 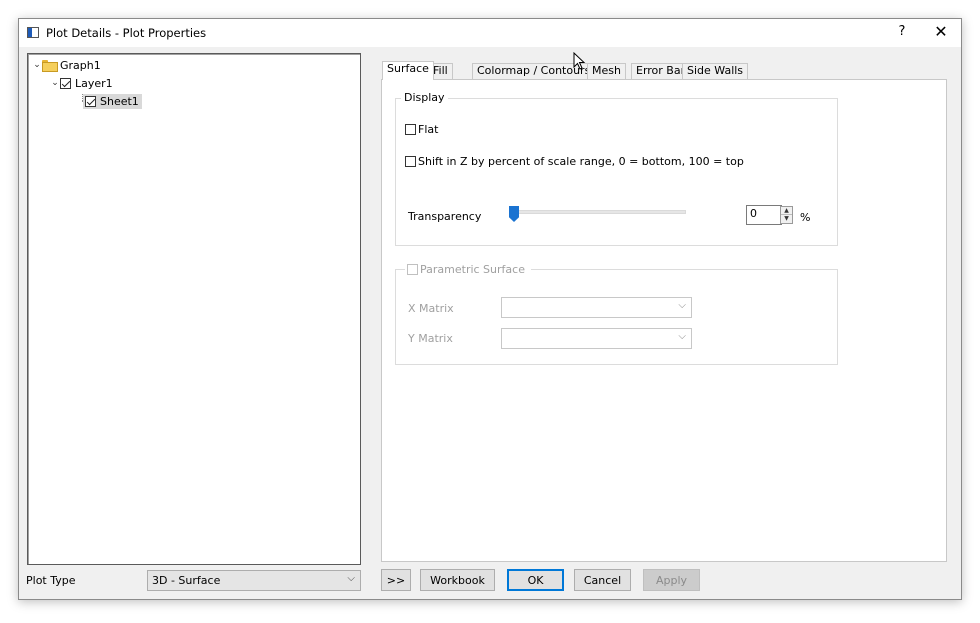 I want to click on folder-open-icon, so click(x=50, y=66).